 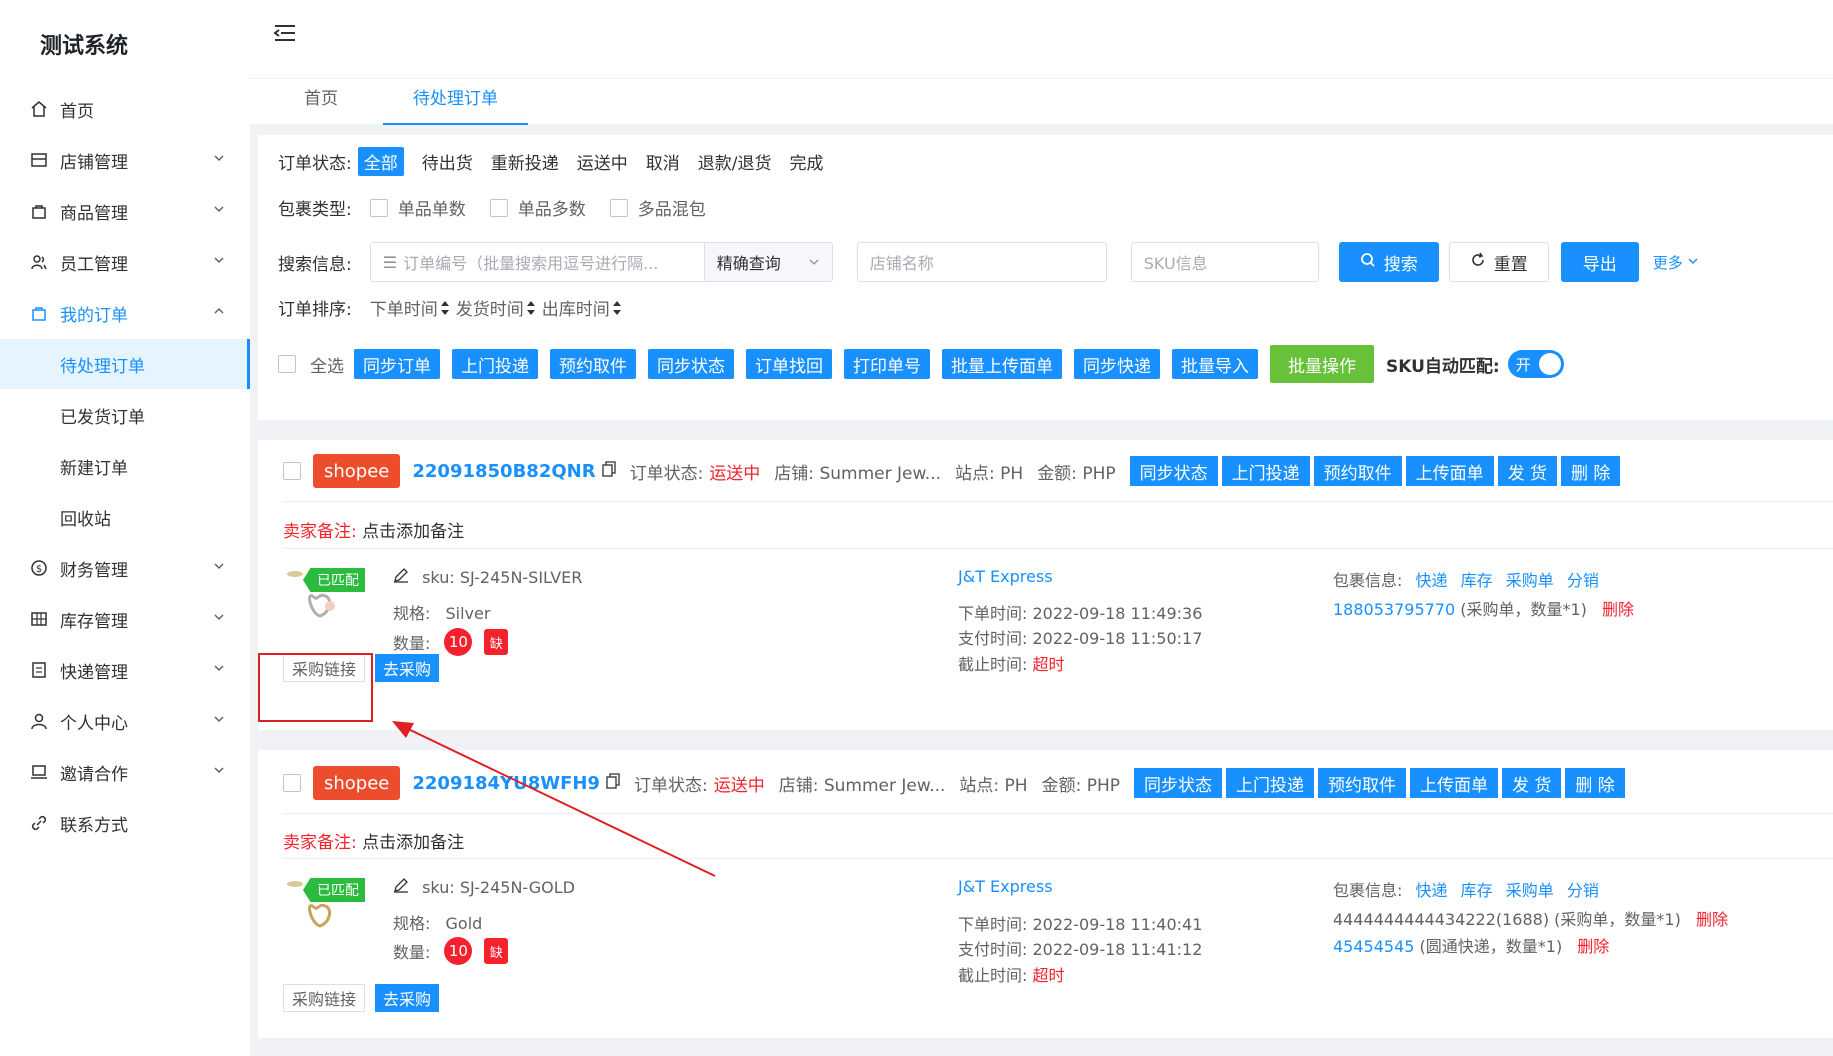 What do you see at coordinates (525, 161) in the screenshot?
I see `status-option: 重新投递` at bounding box center [525, 161].